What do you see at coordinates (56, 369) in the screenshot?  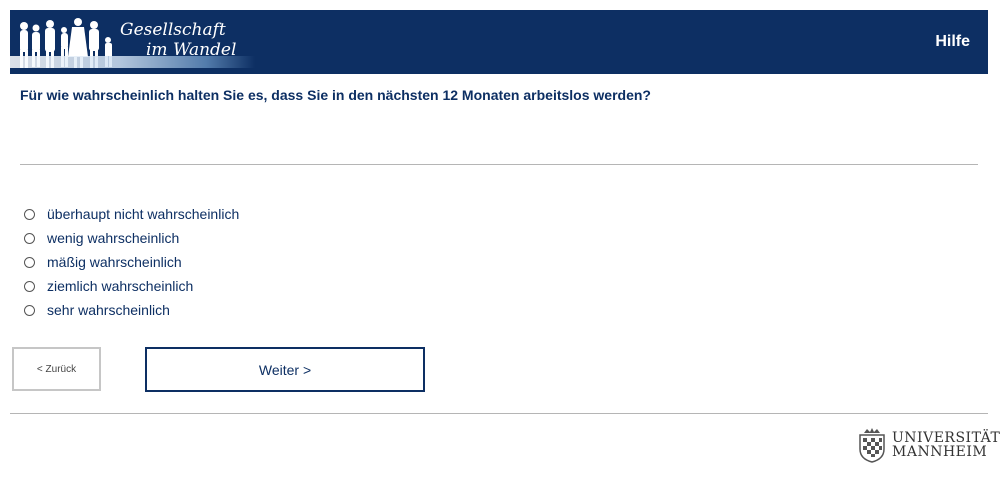 I see `back-button: < Zurück` at bounding box center [56, 369].